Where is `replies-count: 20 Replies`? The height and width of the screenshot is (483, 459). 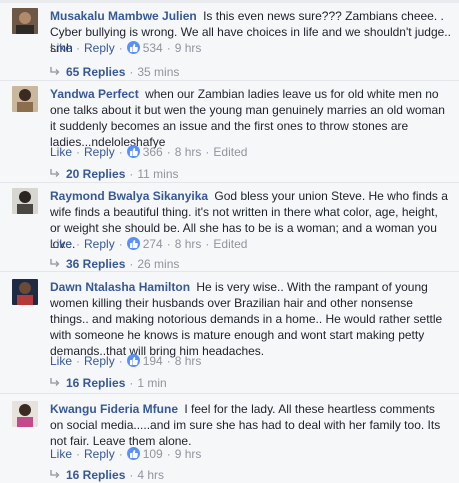 replies-count: 20 Replies is located at coordinates (95, 174).